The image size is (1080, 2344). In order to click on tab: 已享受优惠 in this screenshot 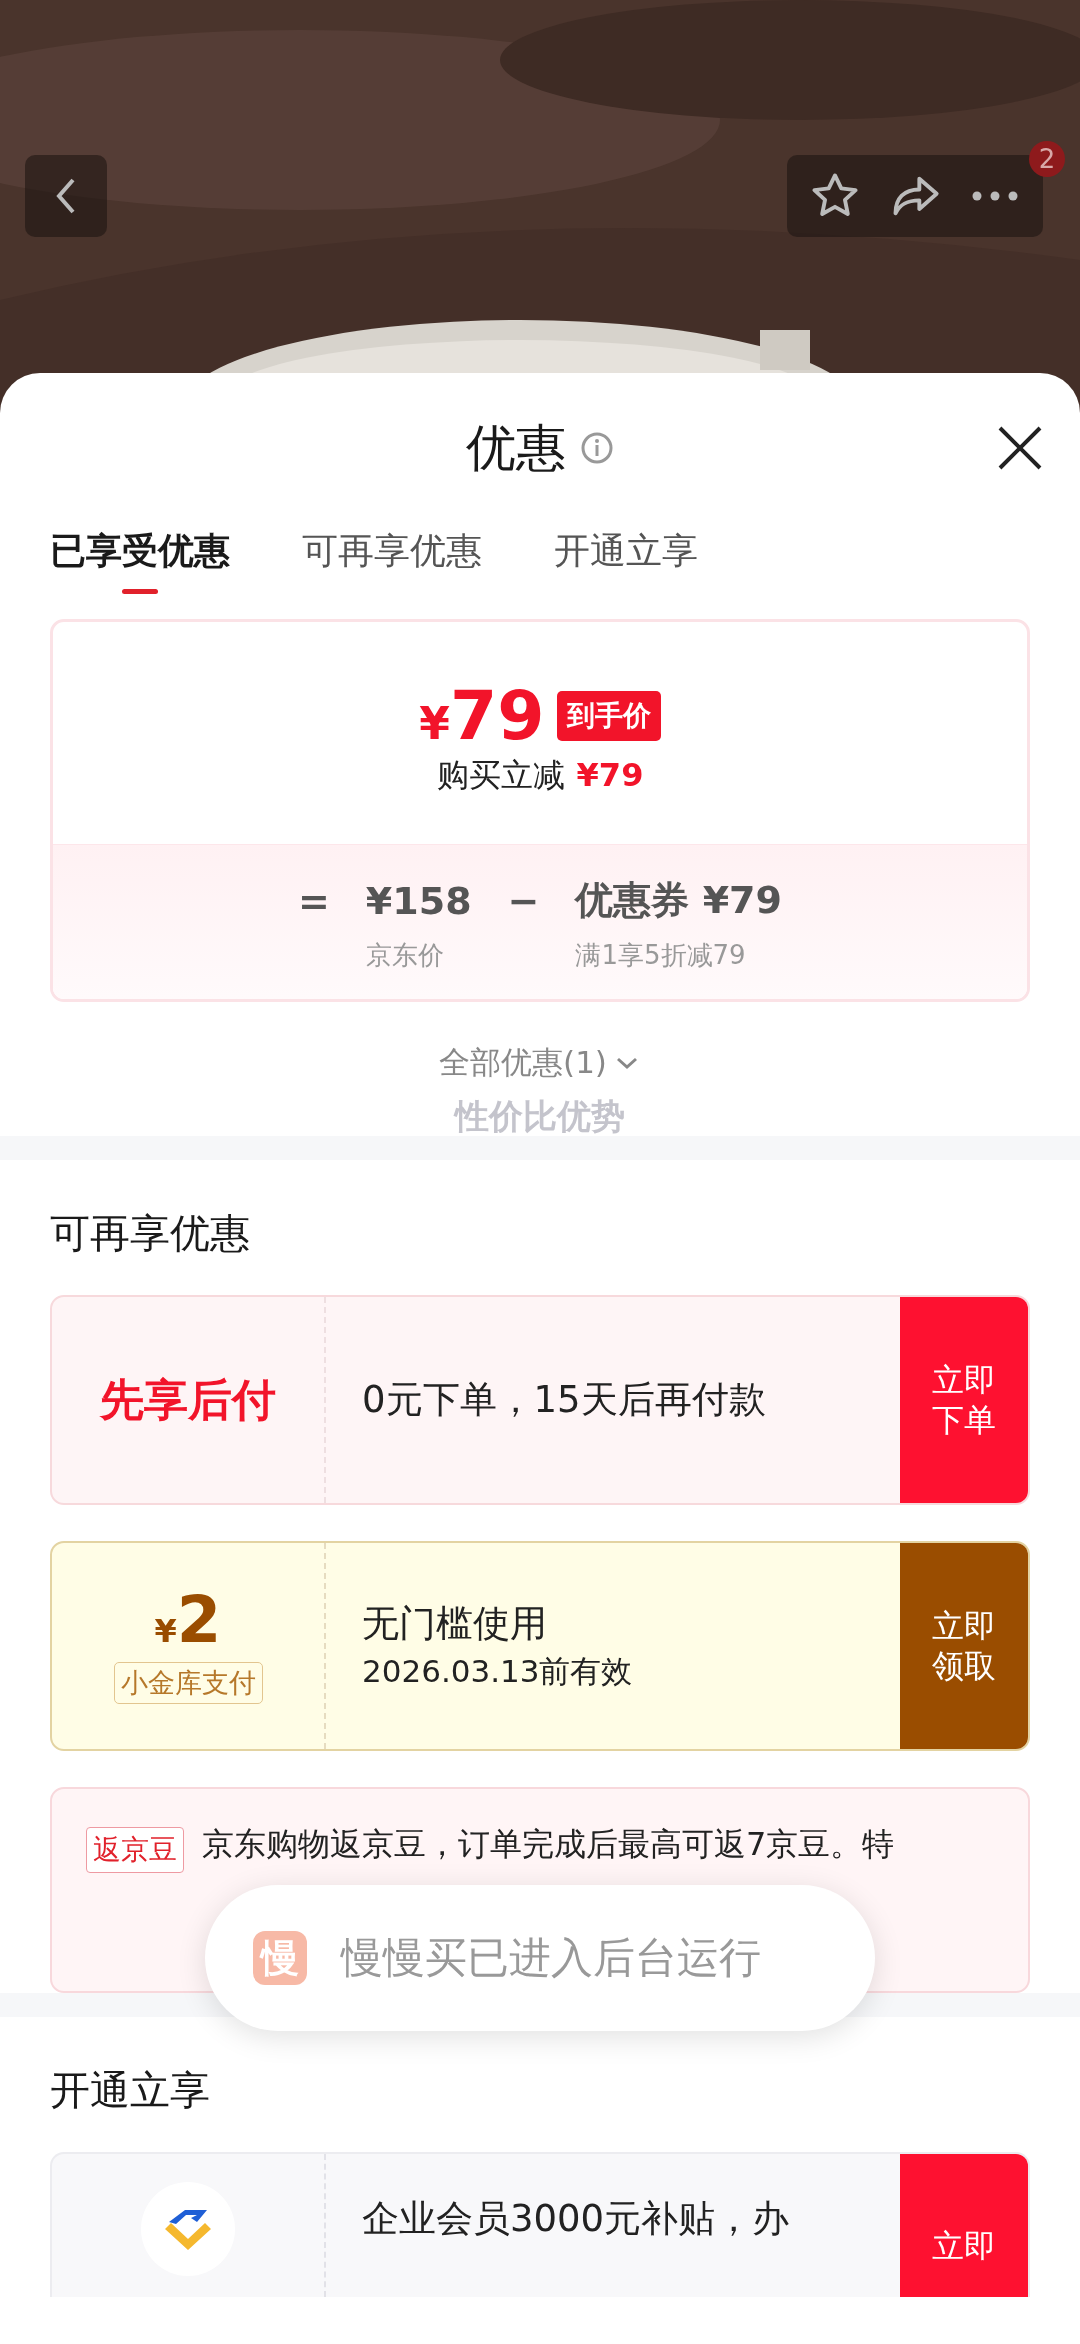, I will do `click(140, 558)`.